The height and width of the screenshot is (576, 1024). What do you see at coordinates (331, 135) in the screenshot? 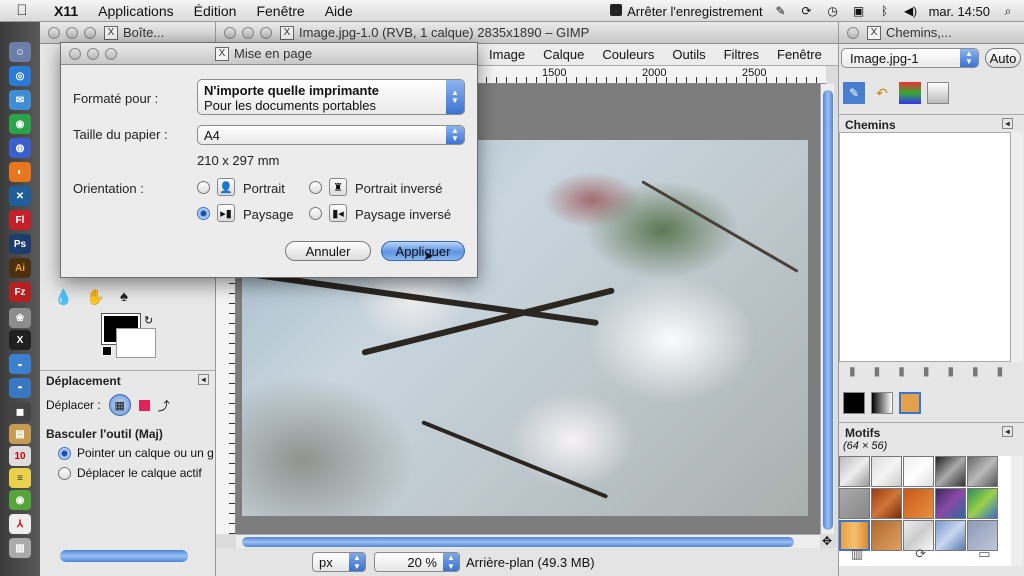
I see `paper-size-selector: A4 ▲ ▼` at bounding box center [331, 135].